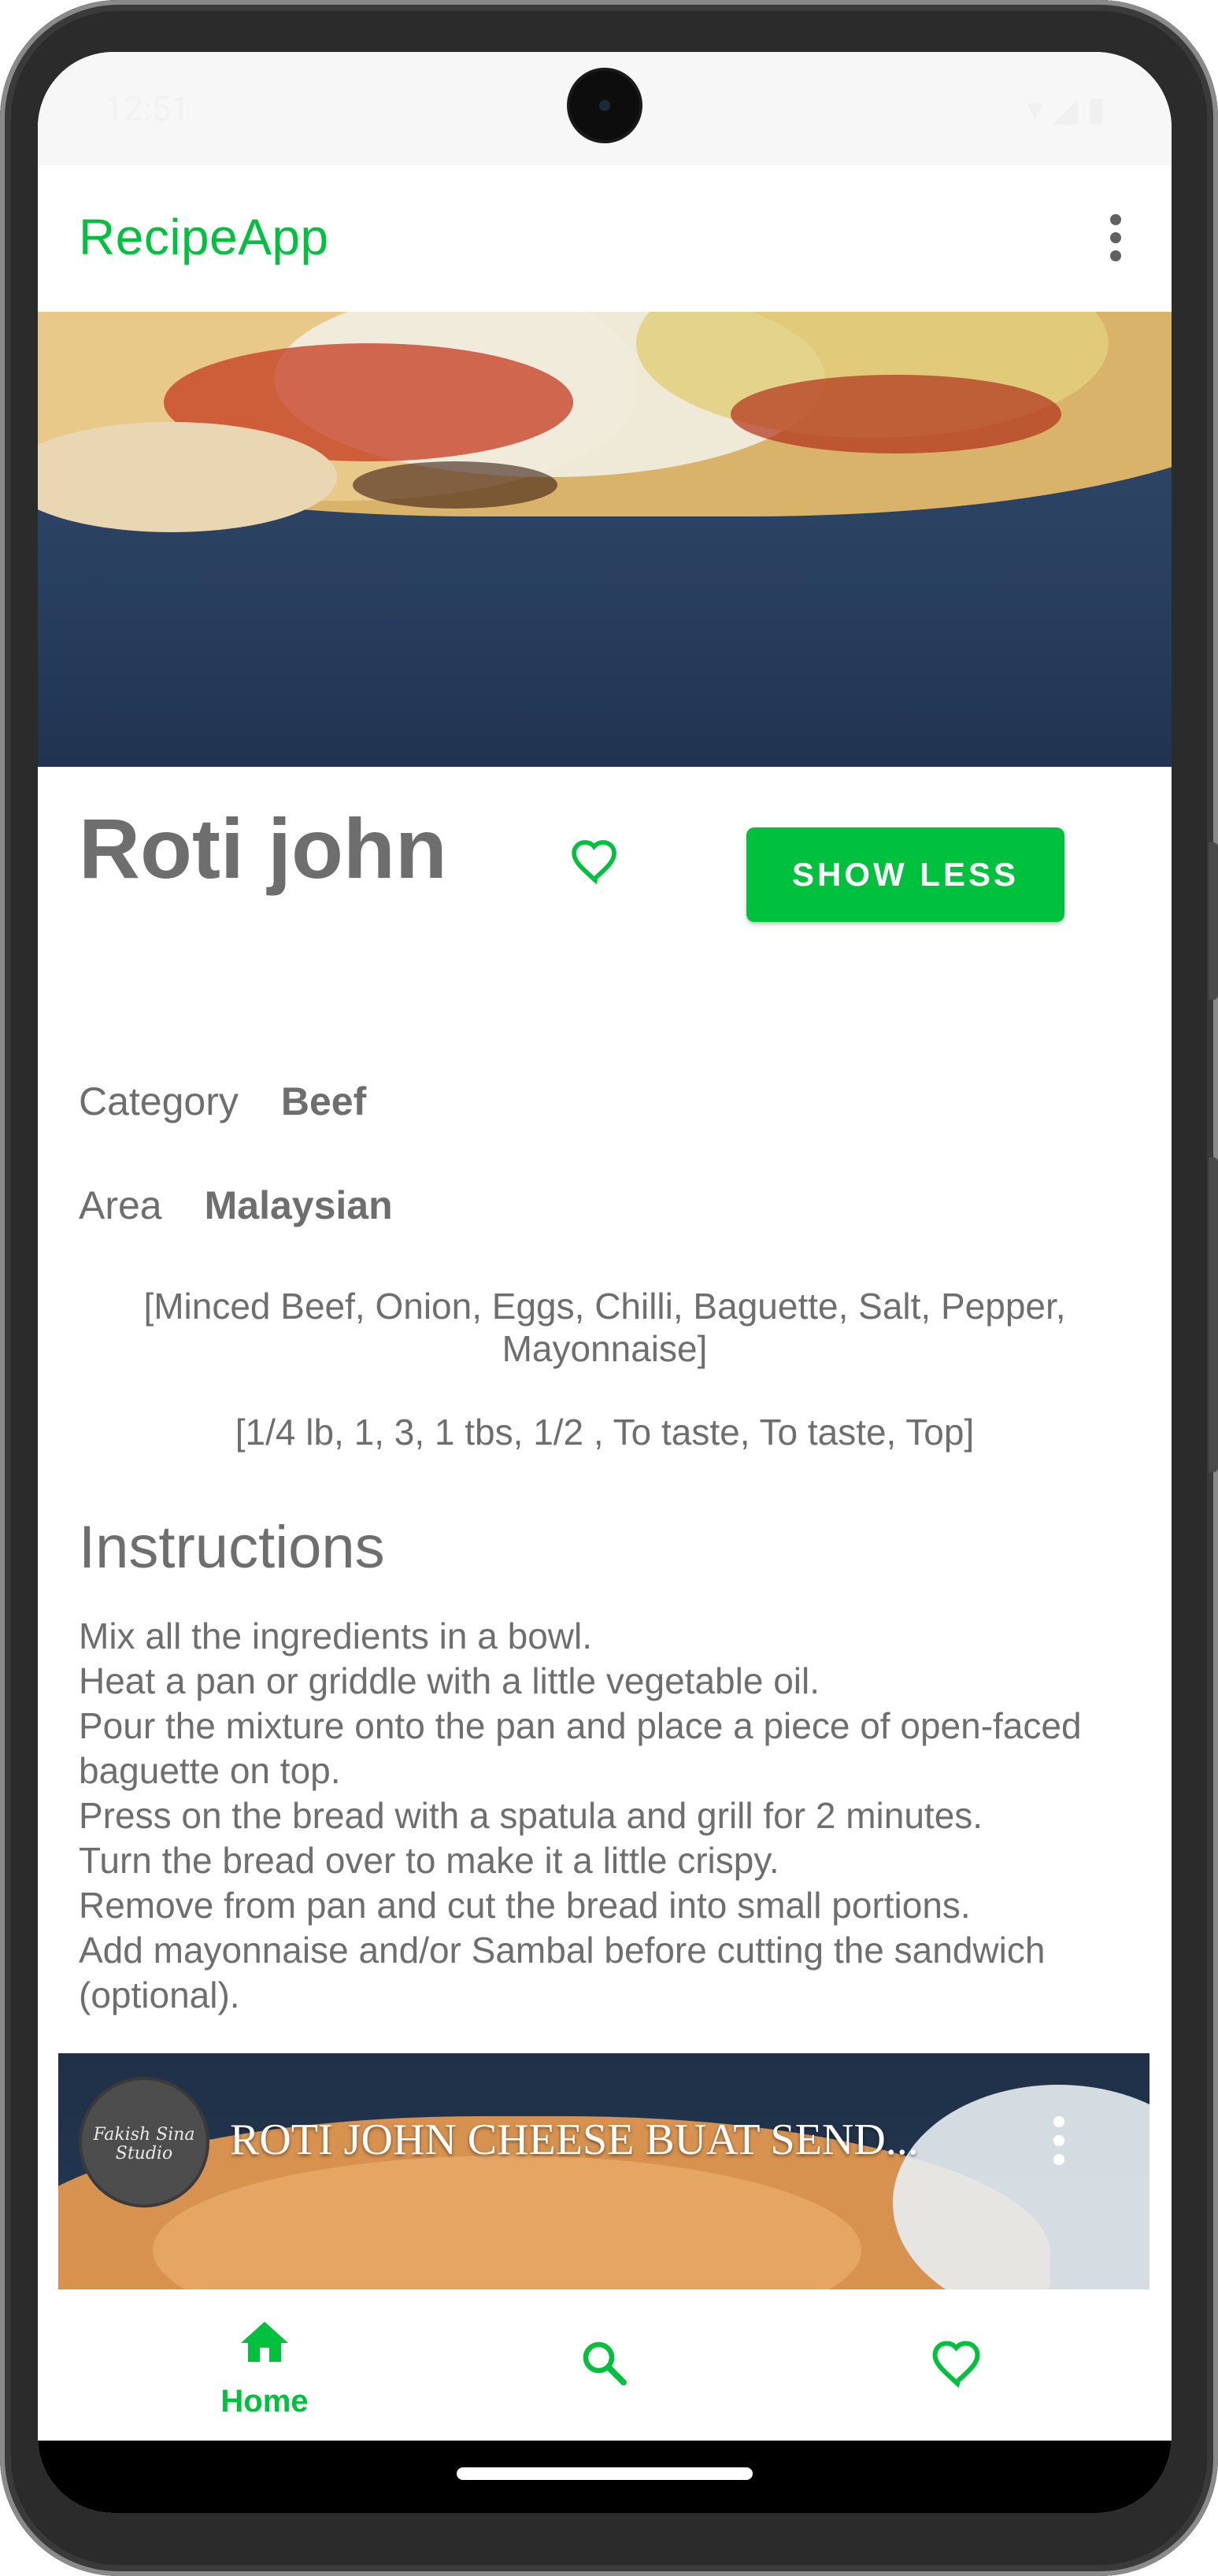  I want to click on category-value: Beef, so click(323, 1101).